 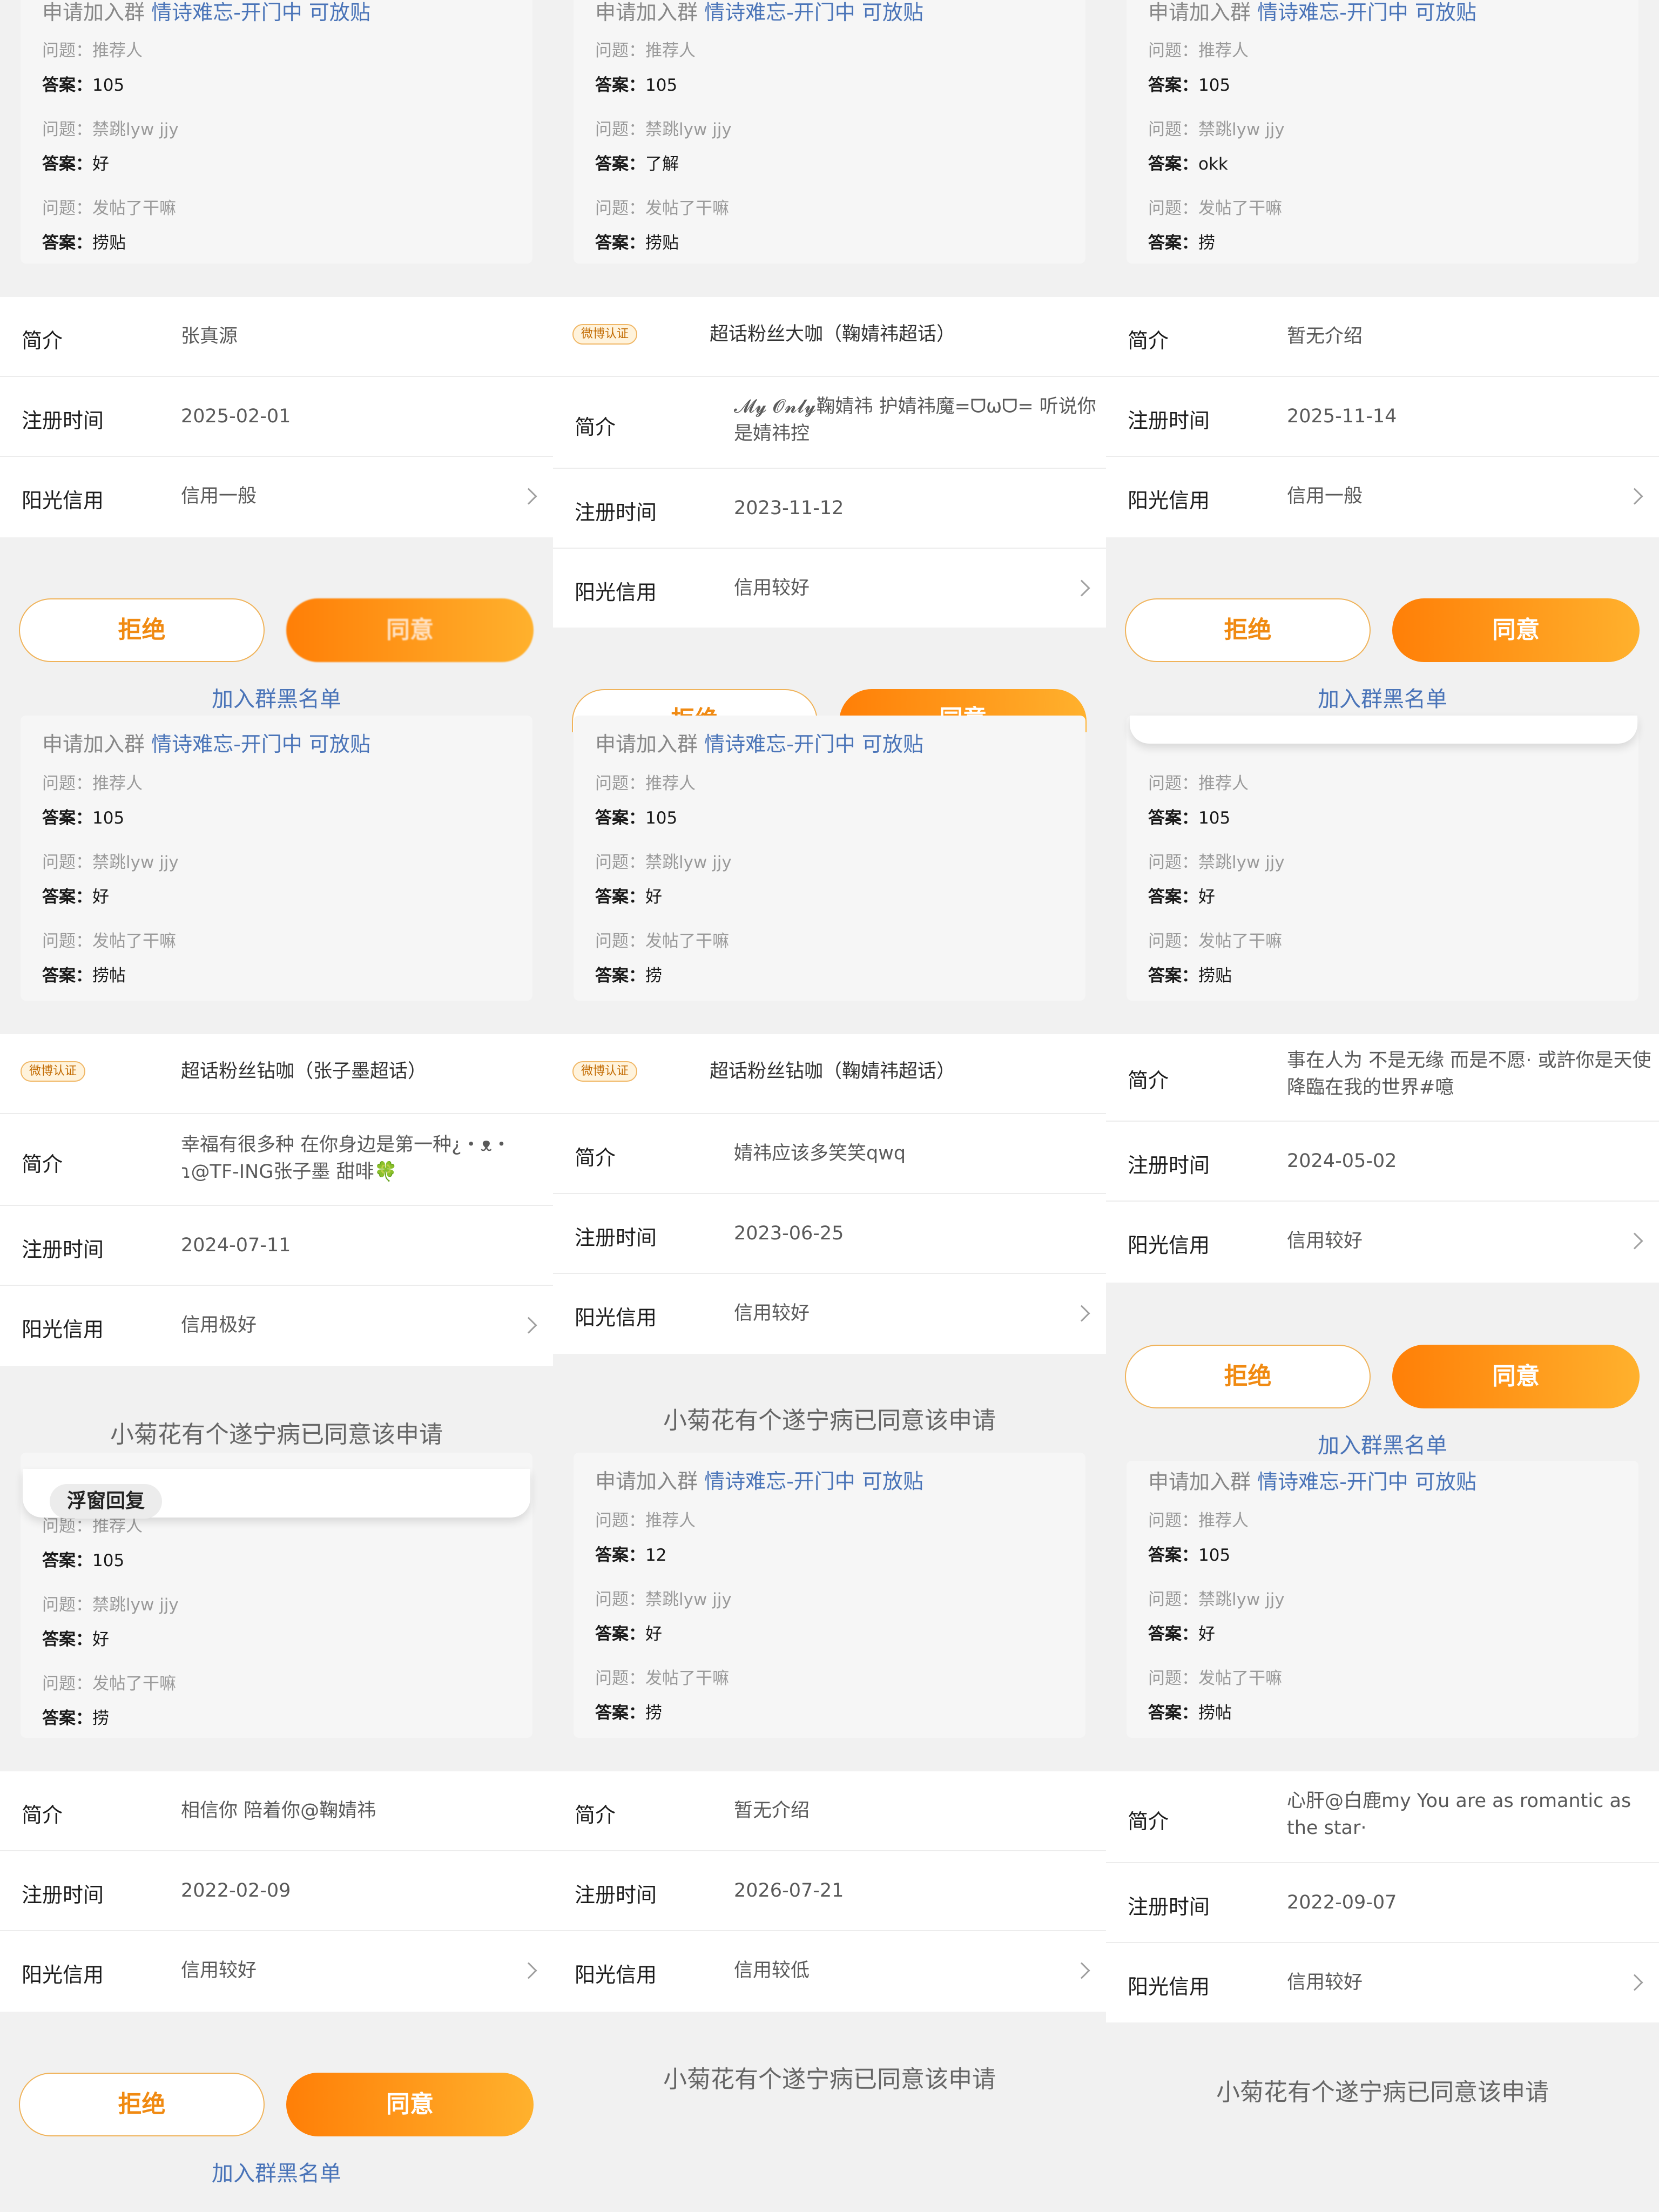 What do you see at coordinates (1459, 1814) in the screenshot?
I see `intro-value: 心肝@白鹿my You are as romantic as the star·` at bounding box center [1459, 1814].